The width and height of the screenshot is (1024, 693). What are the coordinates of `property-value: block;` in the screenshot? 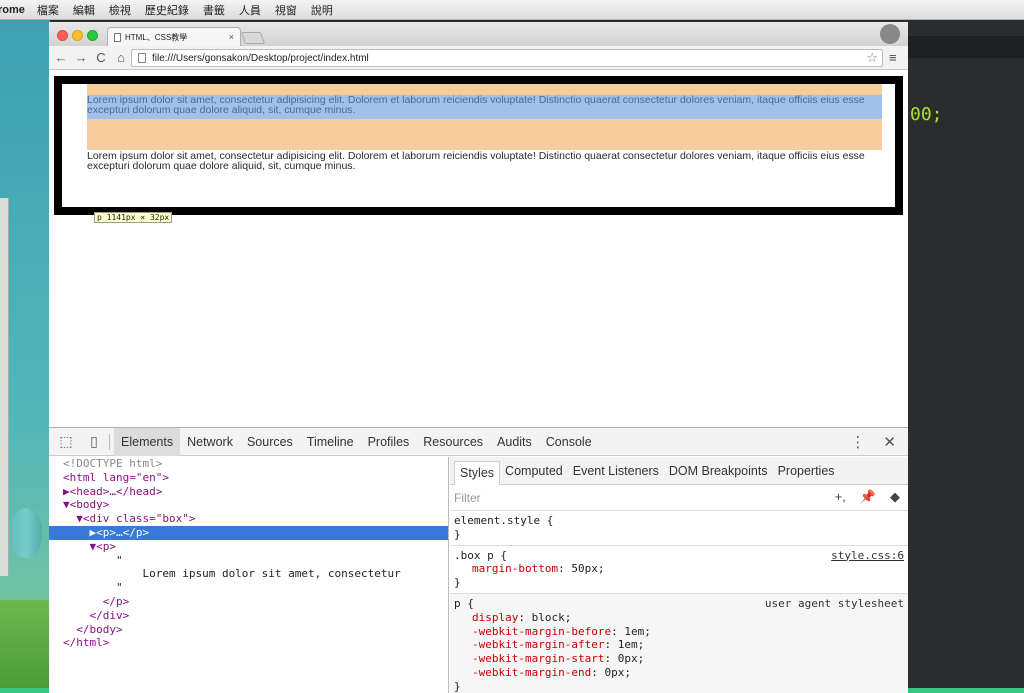 It's located at (551, 617).